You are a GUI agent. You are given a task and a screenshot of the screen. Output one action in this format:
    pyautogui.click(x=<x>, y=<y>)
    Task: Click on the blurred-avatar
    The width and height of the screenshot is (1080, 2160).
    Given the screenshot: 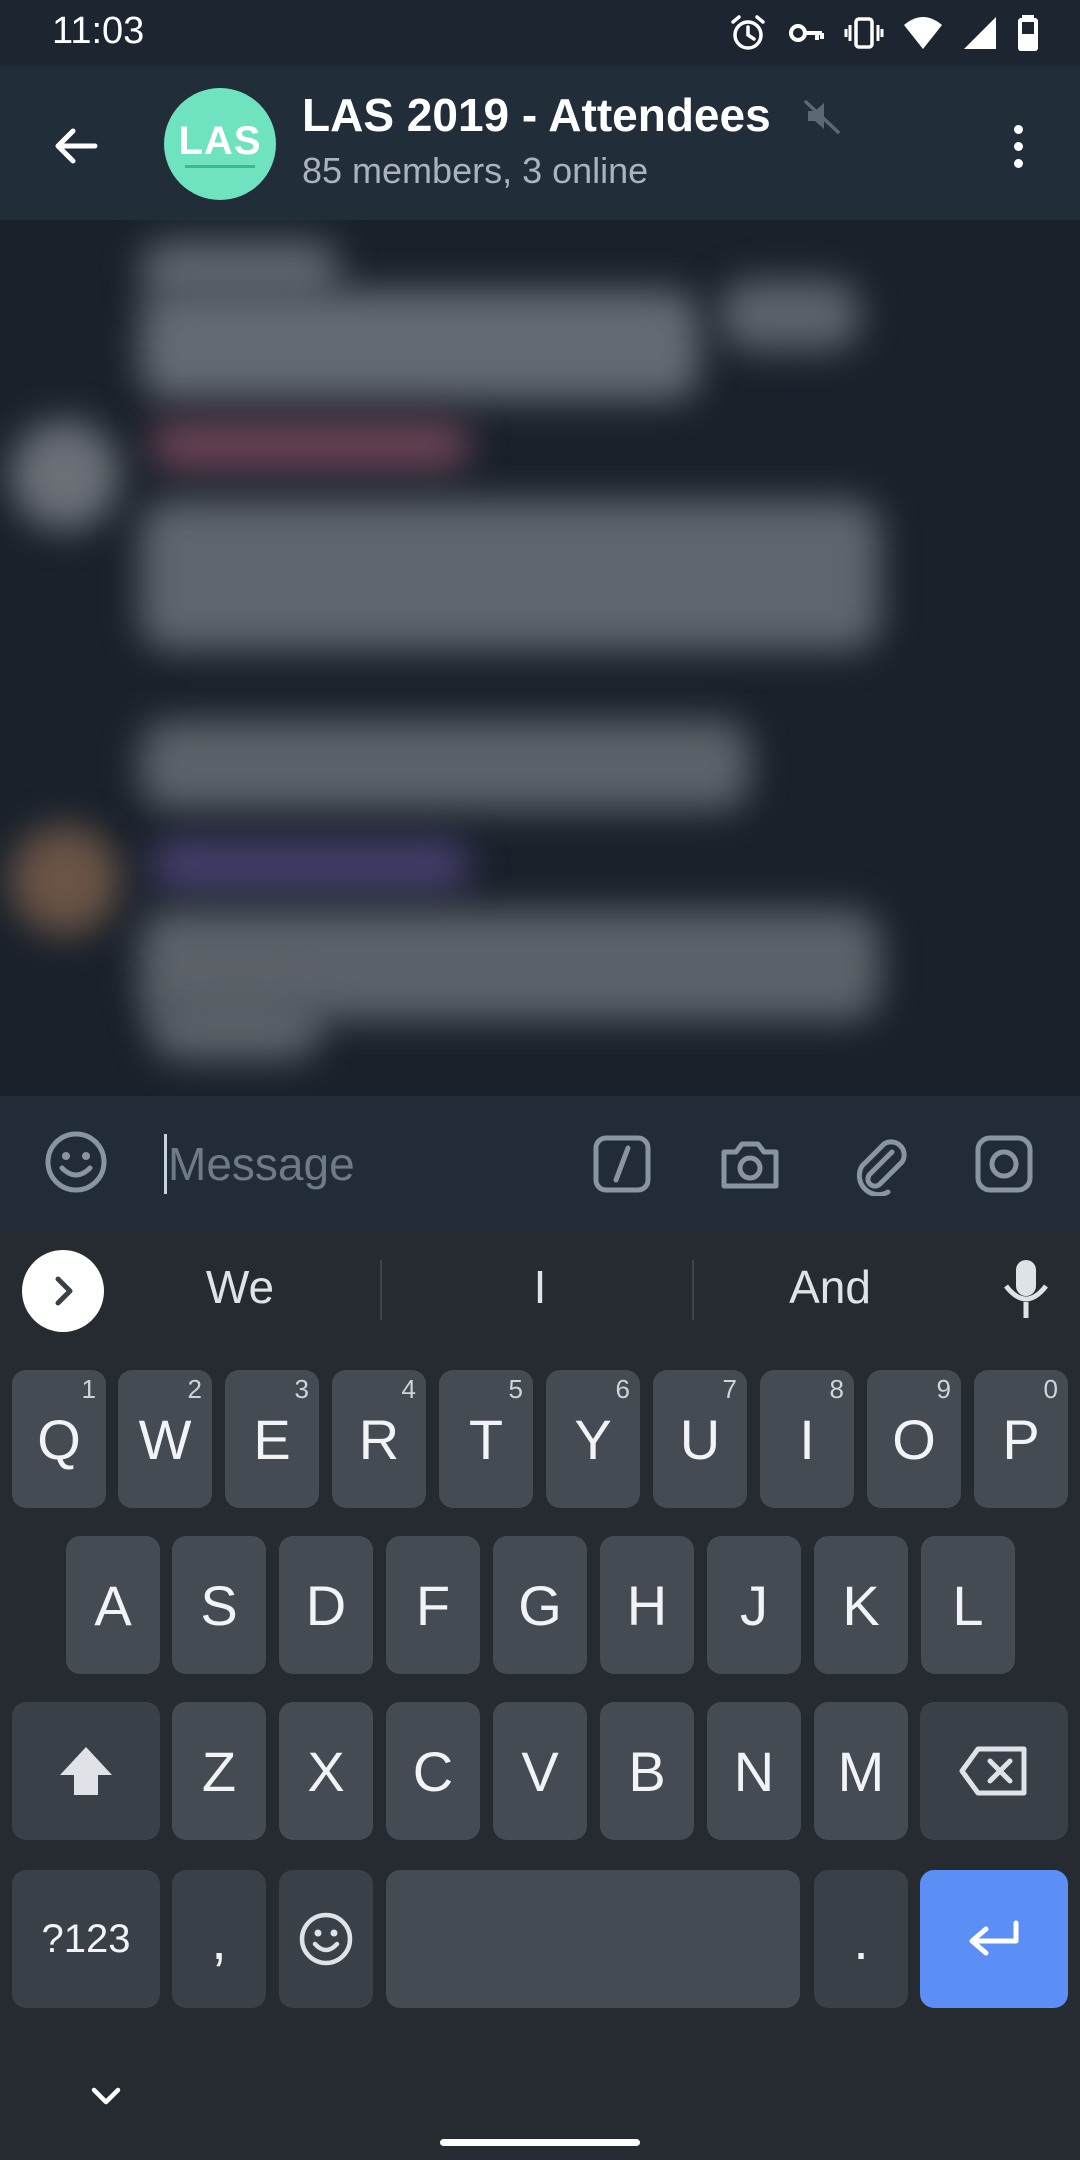 What is the action you would take?
    pyautogui.click(x=65, y=880)
    